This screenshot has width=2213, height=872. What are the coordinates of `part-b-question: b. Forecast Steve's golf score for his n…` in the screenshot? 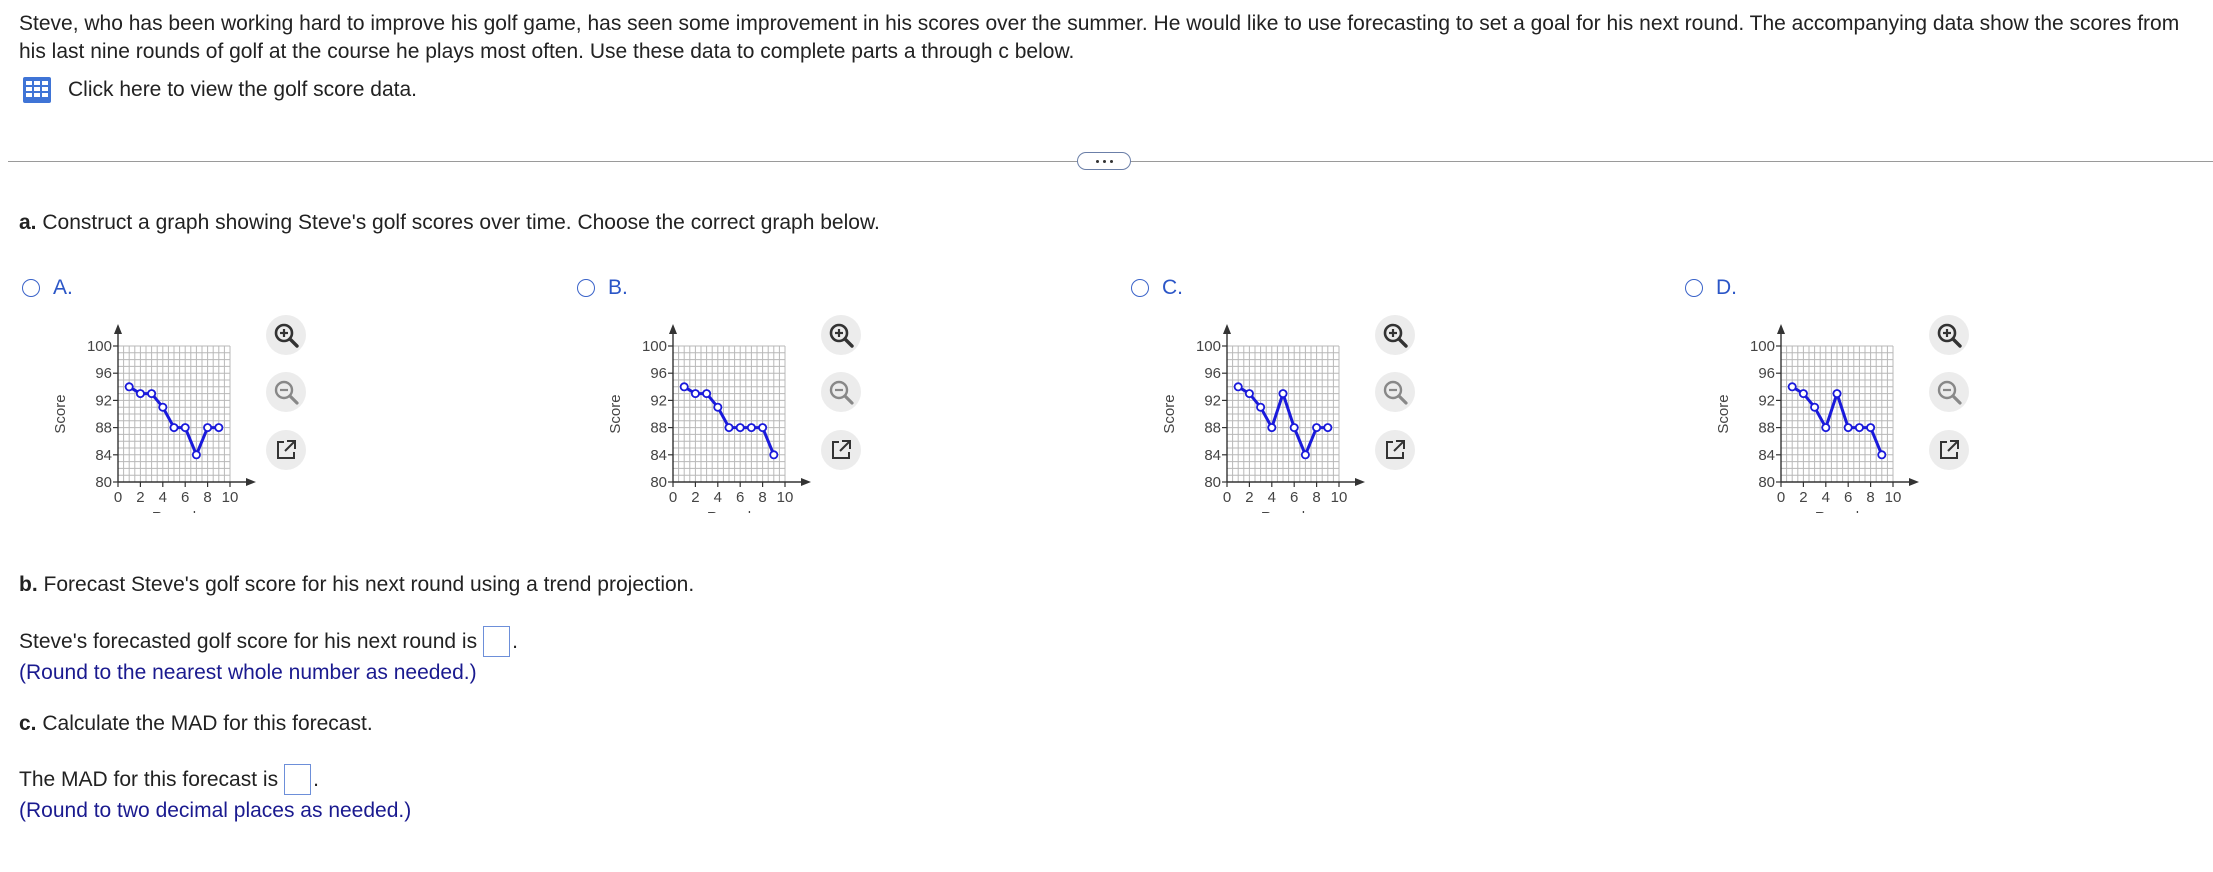 It's located at (357, 584).